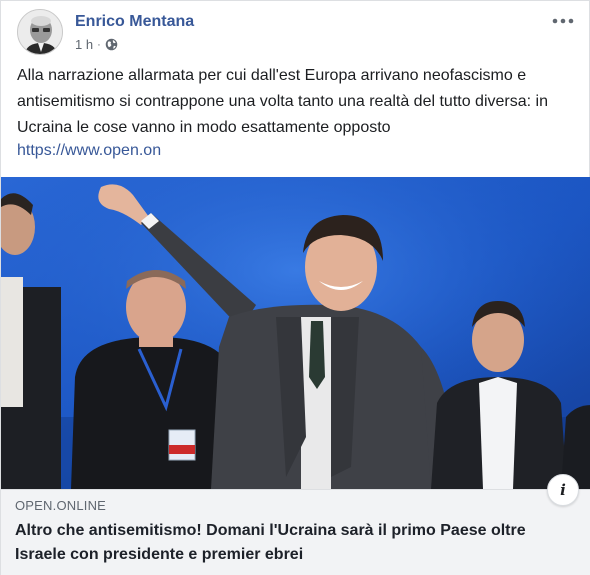 This screenshot has height=575, width=590. I want to click on info-icon: i, so click(563, 490).